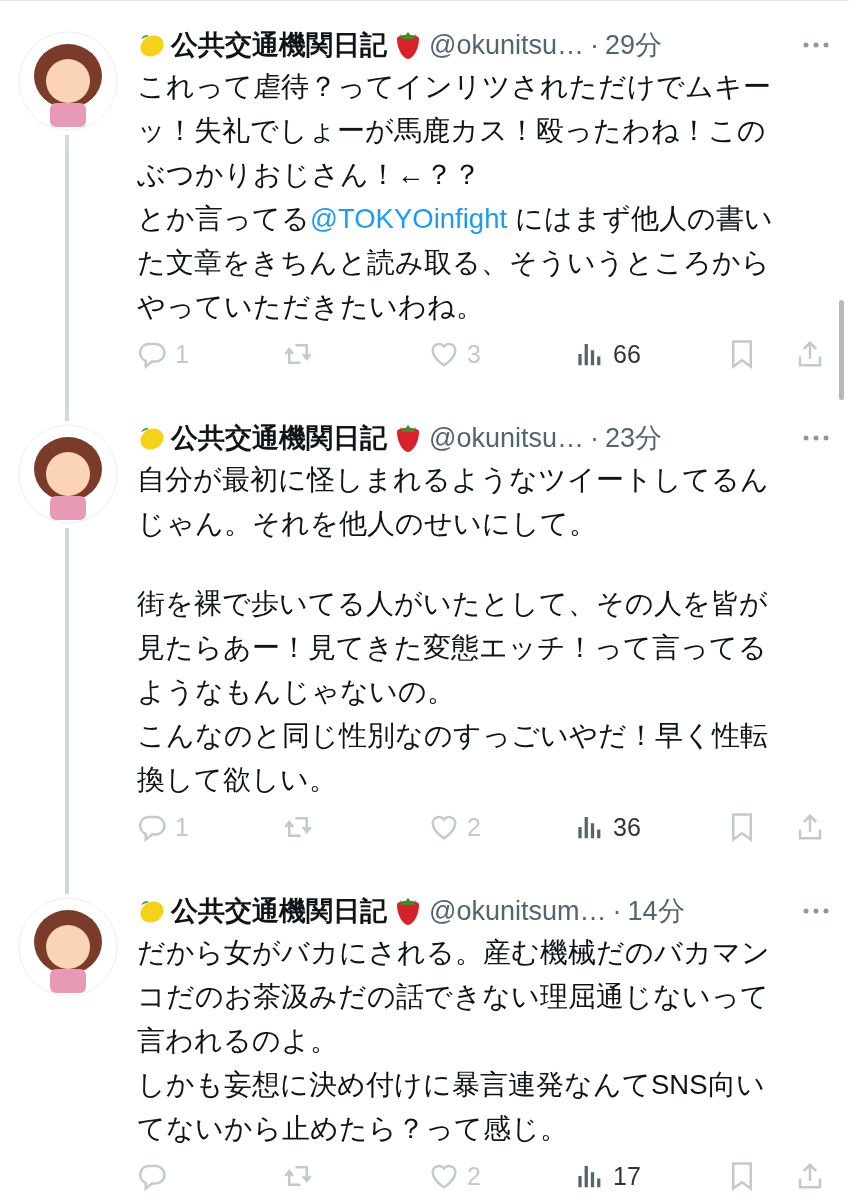 The height and width of the screenshot is (1200, 849). Describe the element at coordinates (474, 354) in the screenshot. I see `count-label: 3` at that location.